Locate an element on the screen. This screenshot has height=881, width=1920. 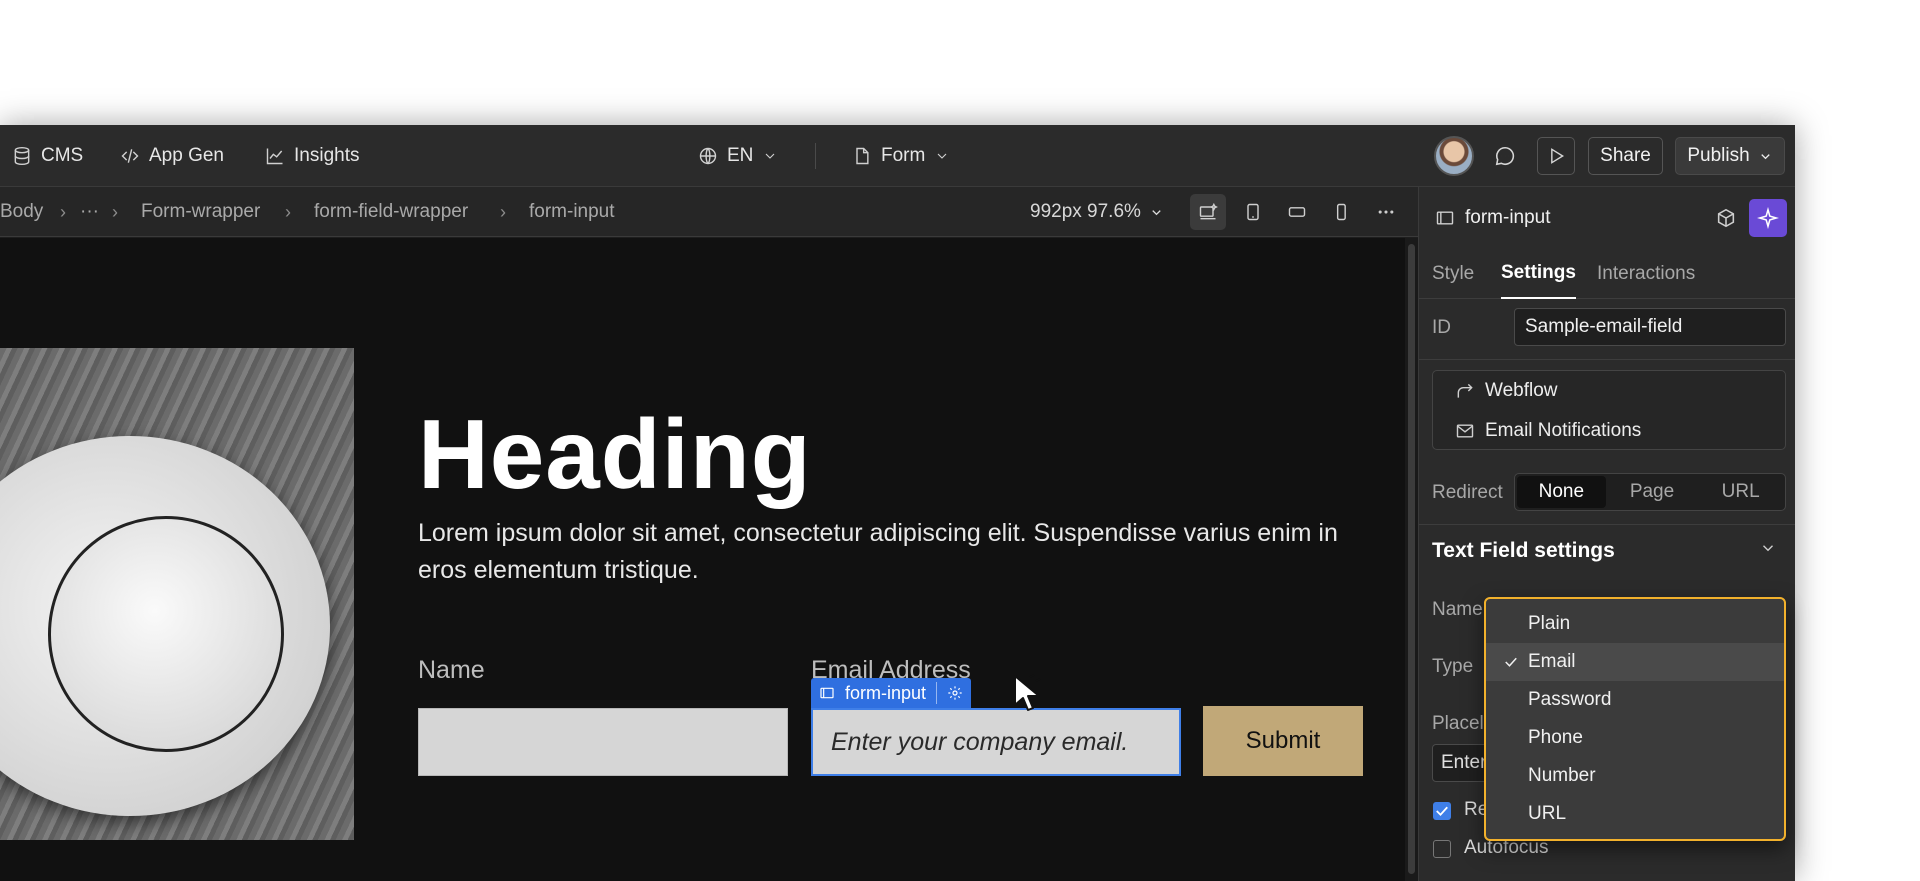
publish-button: Publish is located at coordinates (1730, 156).